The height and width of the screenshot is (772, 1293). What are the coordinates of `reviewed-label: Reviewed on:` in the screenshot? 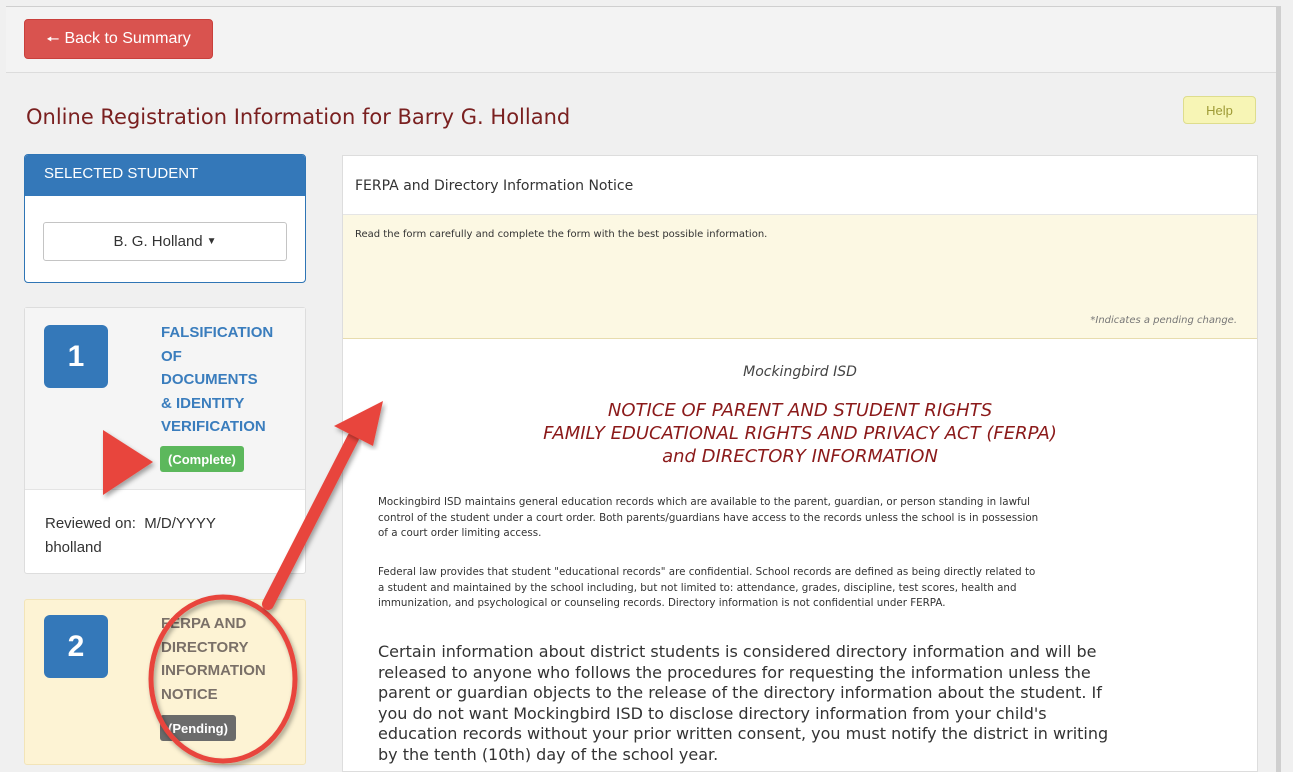 It's located at (90, 523).